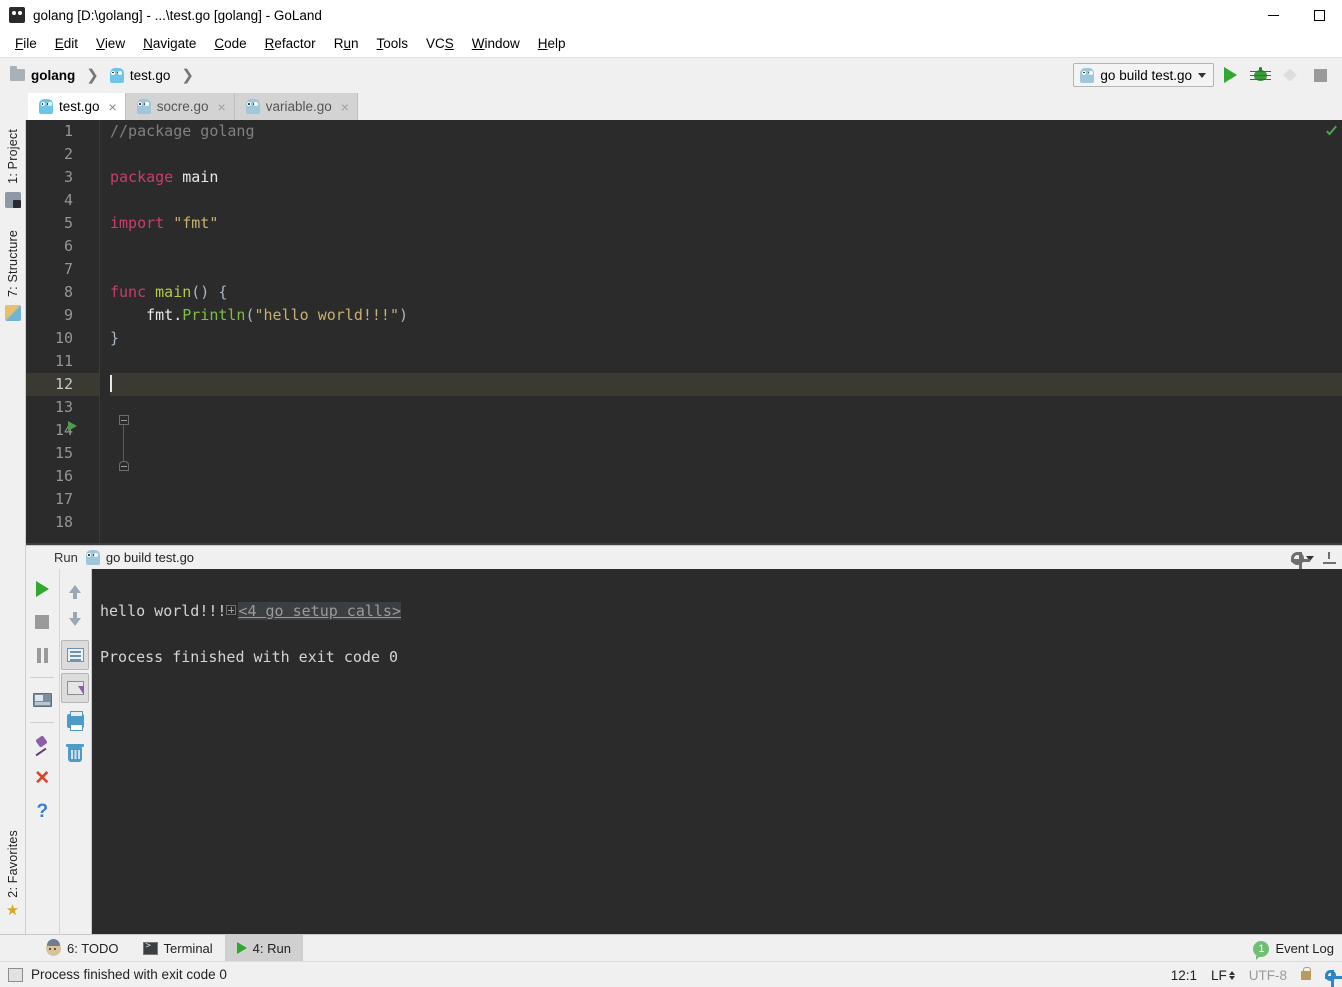  Describe the element at coordinates (68, 200) in the screenshot. I see `line-number: 4` at that location.